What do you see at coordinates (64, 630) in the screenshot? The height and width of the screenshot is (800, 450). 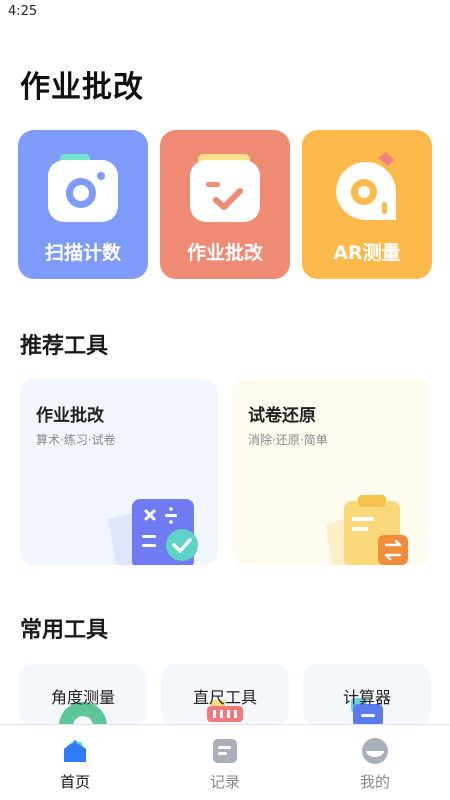 I see `section-title-common: 常用工具` at bounding box center [64, 630].